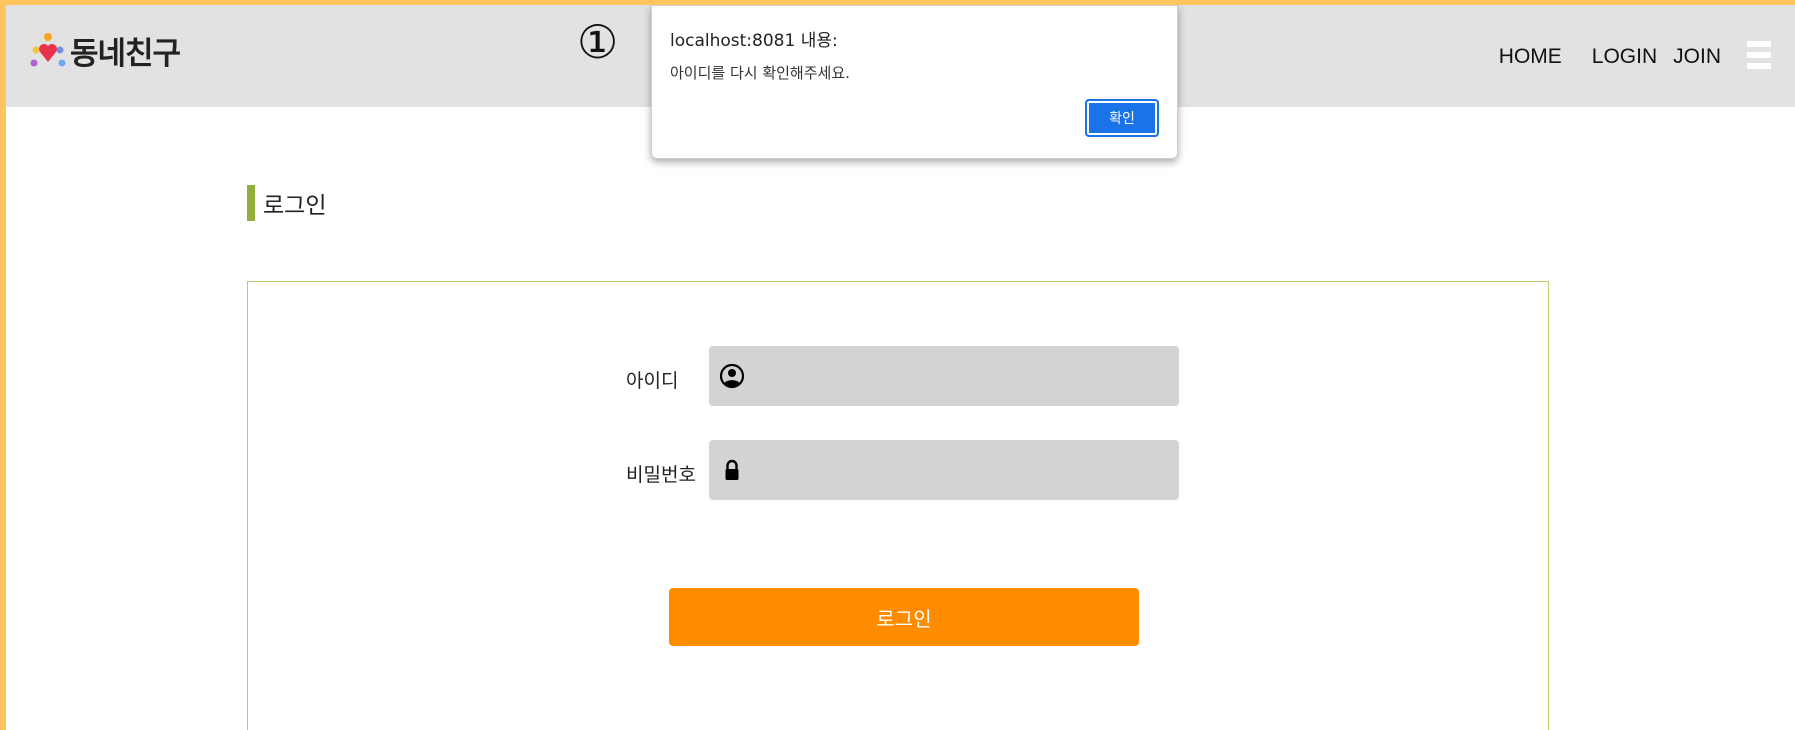 The width and height of the screenshot is (1795, 730). Describe the element at coordinates (754, 41) in the screenshot. I see `alert-dialog-title: localhost:8081 내용:` at that location.